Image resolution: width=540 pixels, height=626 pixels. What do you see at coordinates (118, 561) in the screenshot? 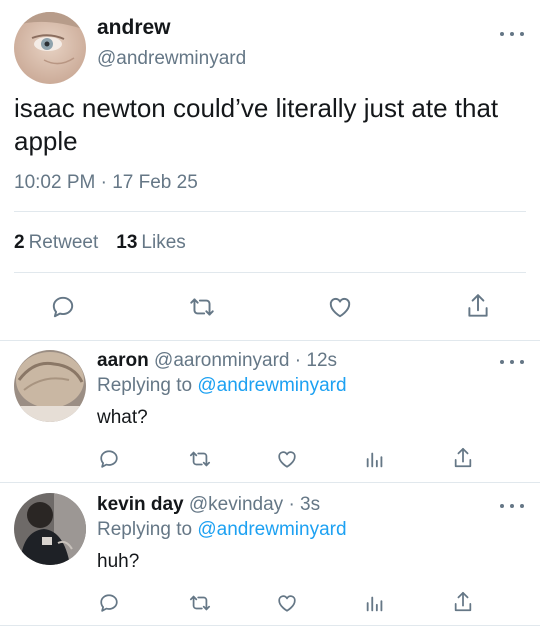
I see `reply-text: huh?` at bounding box center [118, 561].